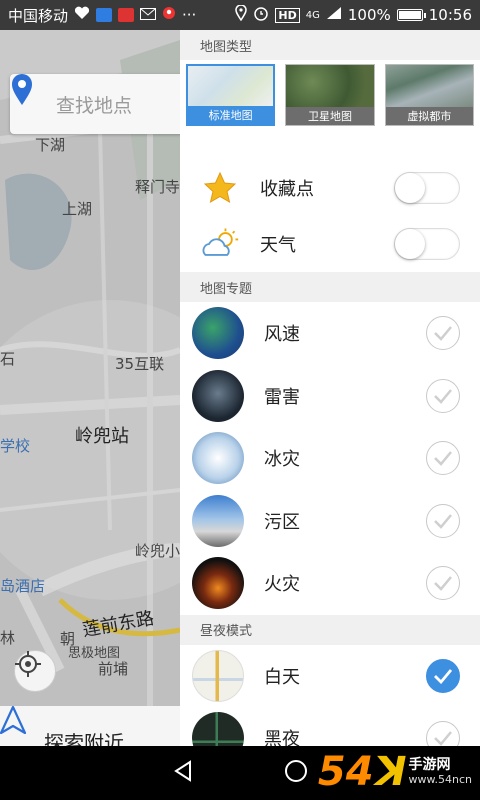  Describe the element at coordinates (282, 335) in the screenshot. I see `topic-label: 风速` at that location.